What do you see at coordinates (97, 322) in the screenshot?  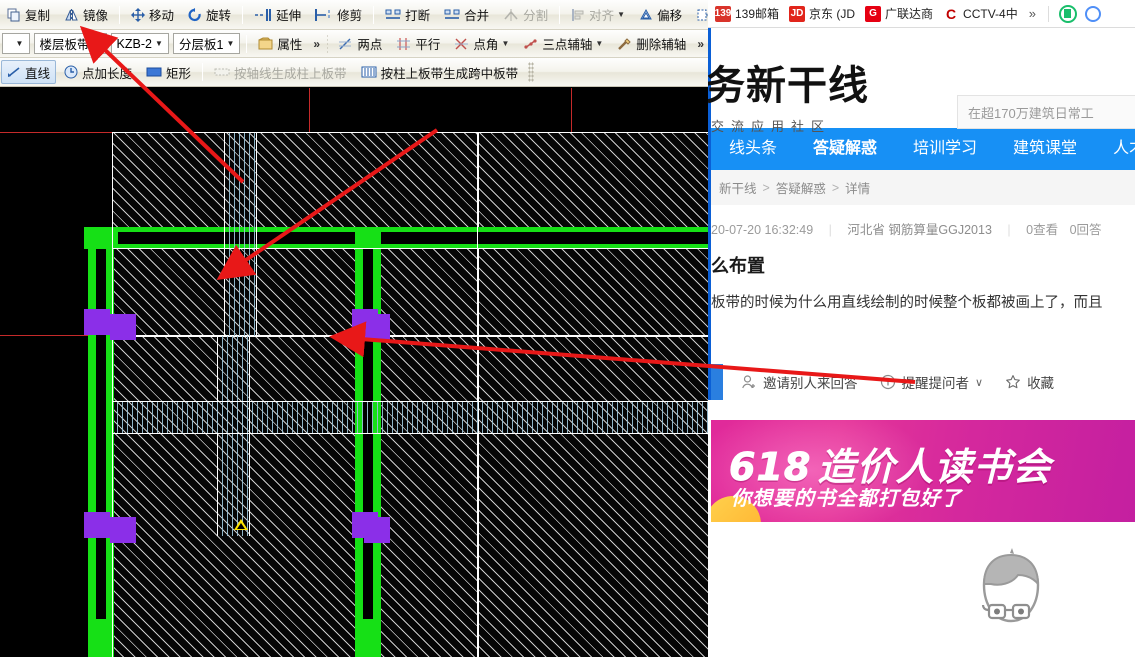 I see `column-top-left-a` at bounding box center [97, 322].